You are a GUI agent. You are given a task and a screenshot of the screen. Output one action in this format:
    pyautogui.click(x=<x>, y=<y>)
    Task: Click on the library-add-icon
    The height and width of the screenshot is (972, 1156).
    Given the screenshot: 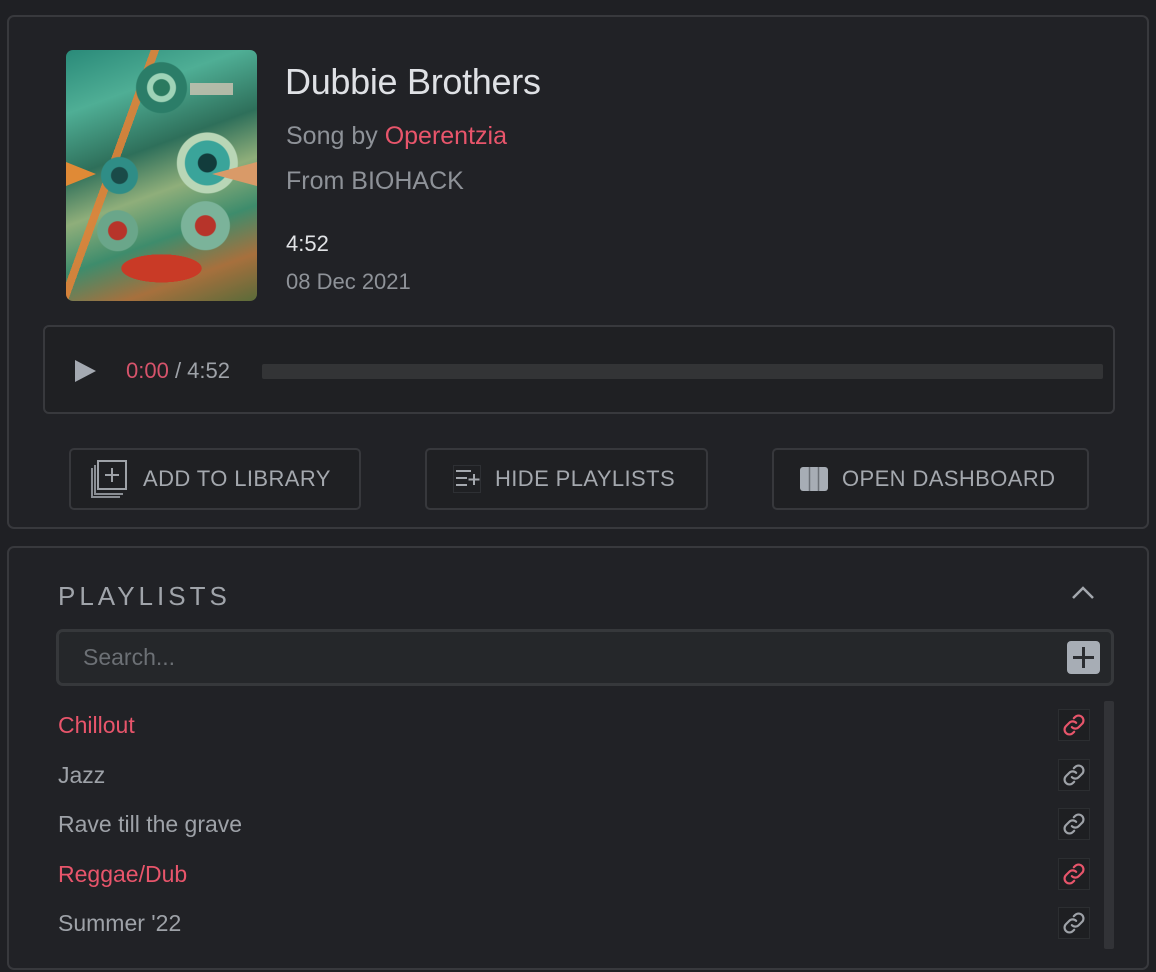 What is the action you would take?
    pyautogui.click(x=109, y=479)
    